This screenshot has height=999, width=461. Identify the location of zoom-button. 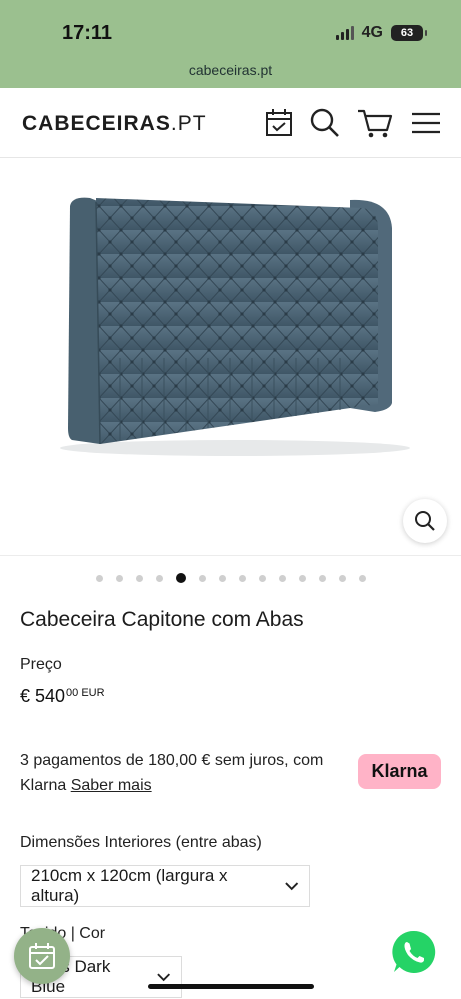
(425, 521).